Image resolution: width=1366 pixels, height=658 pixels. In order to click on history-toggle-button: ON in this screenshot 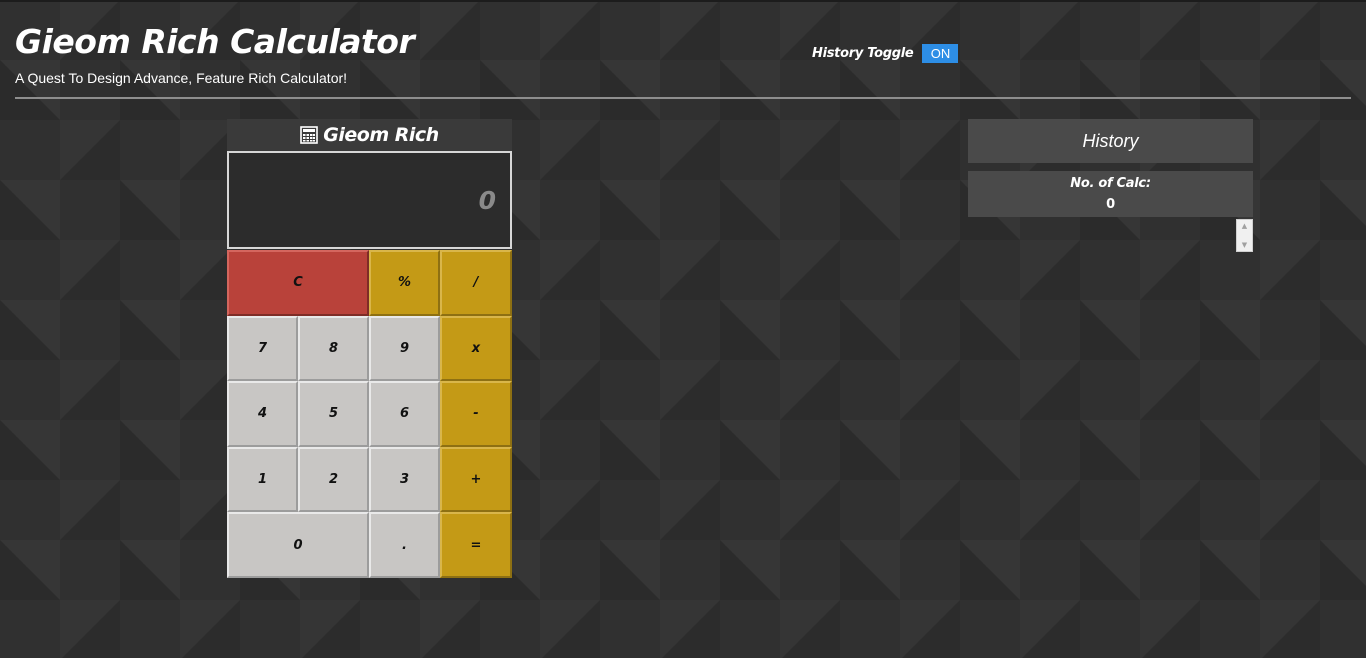, I will do `click(940, 53)`.